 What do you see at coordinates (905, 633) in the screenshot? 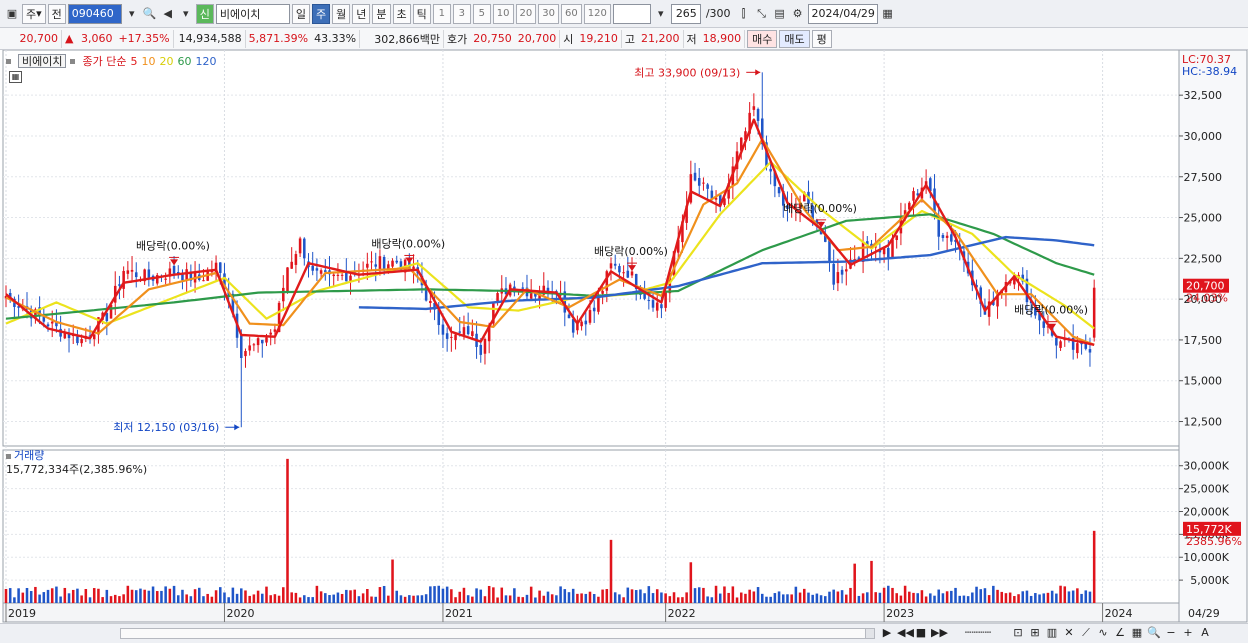
I see `rewind-icon: ◀◀` at bounding box center [905, 633].